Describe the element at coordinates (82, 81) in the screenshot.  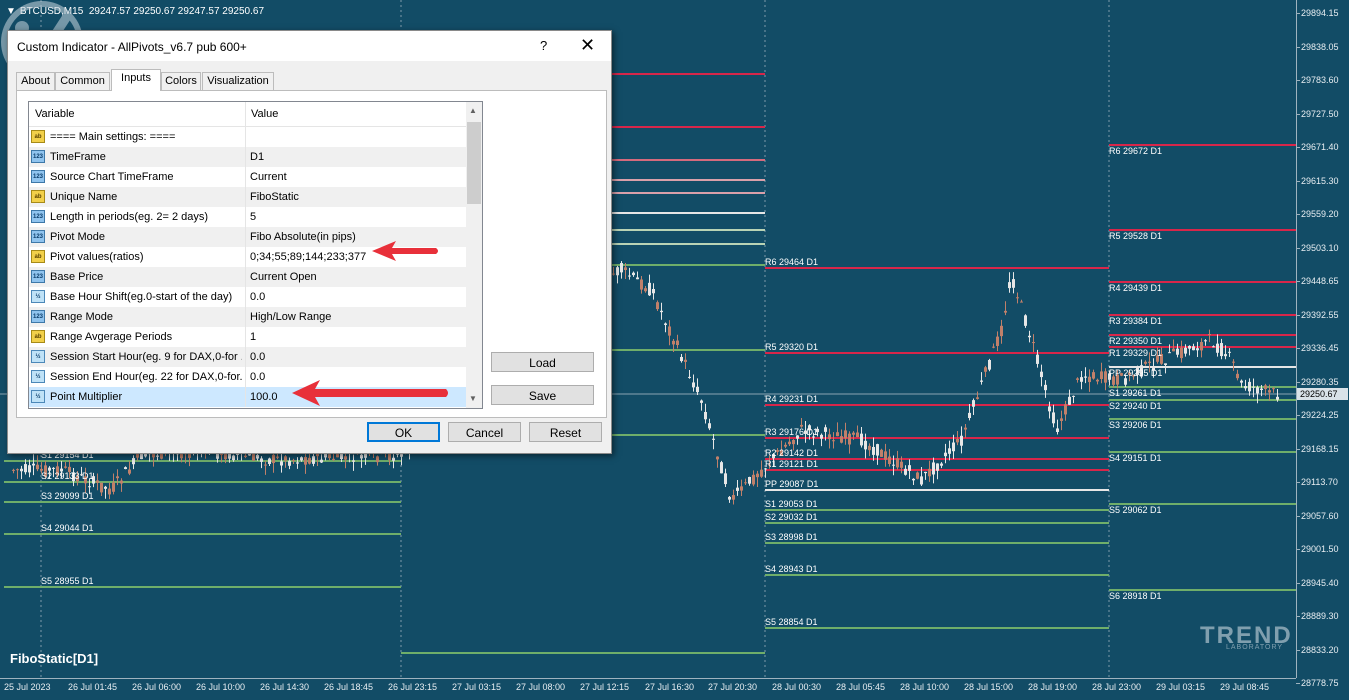
I see `tab-common: Common` at that location.